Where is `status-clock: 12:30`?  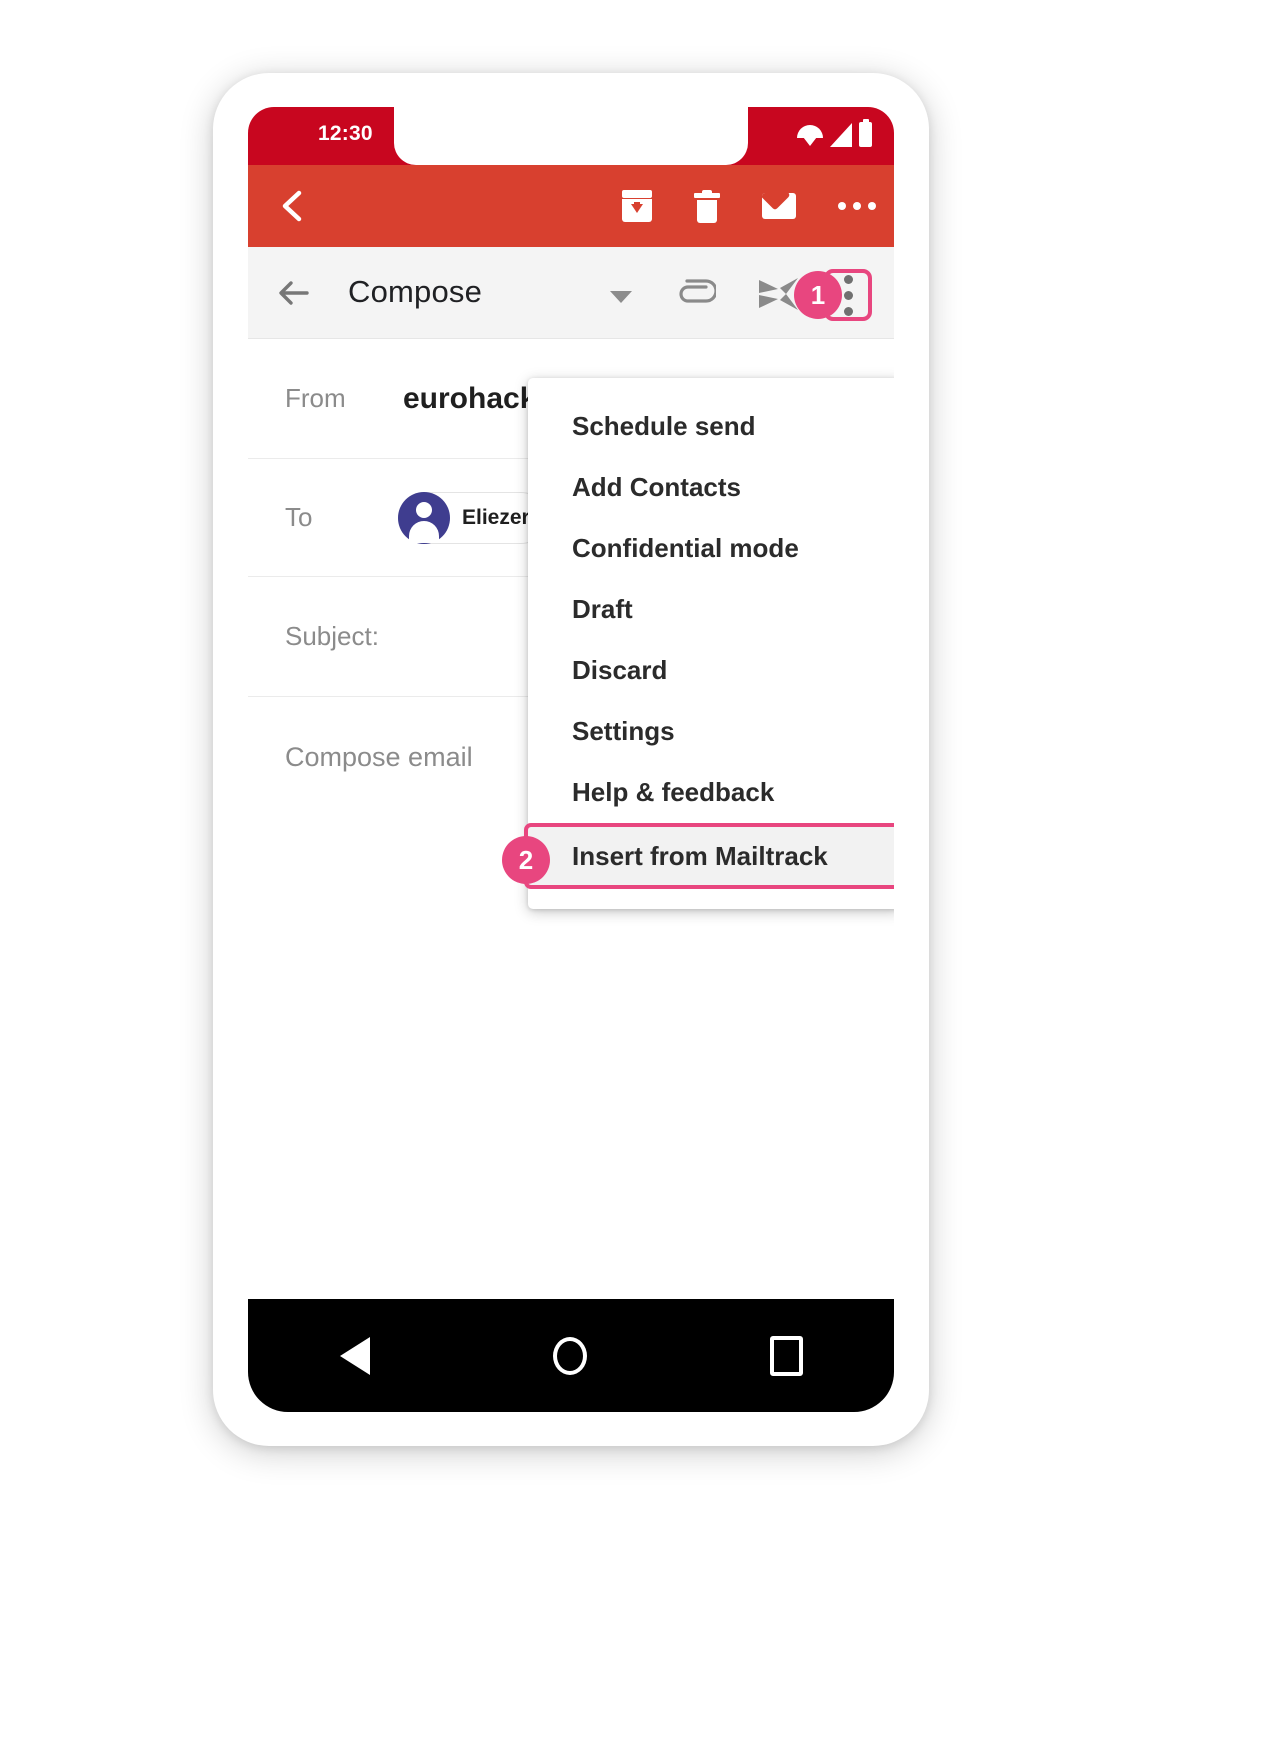 status-clock: 12:30 is located at coordinates (345, 133).